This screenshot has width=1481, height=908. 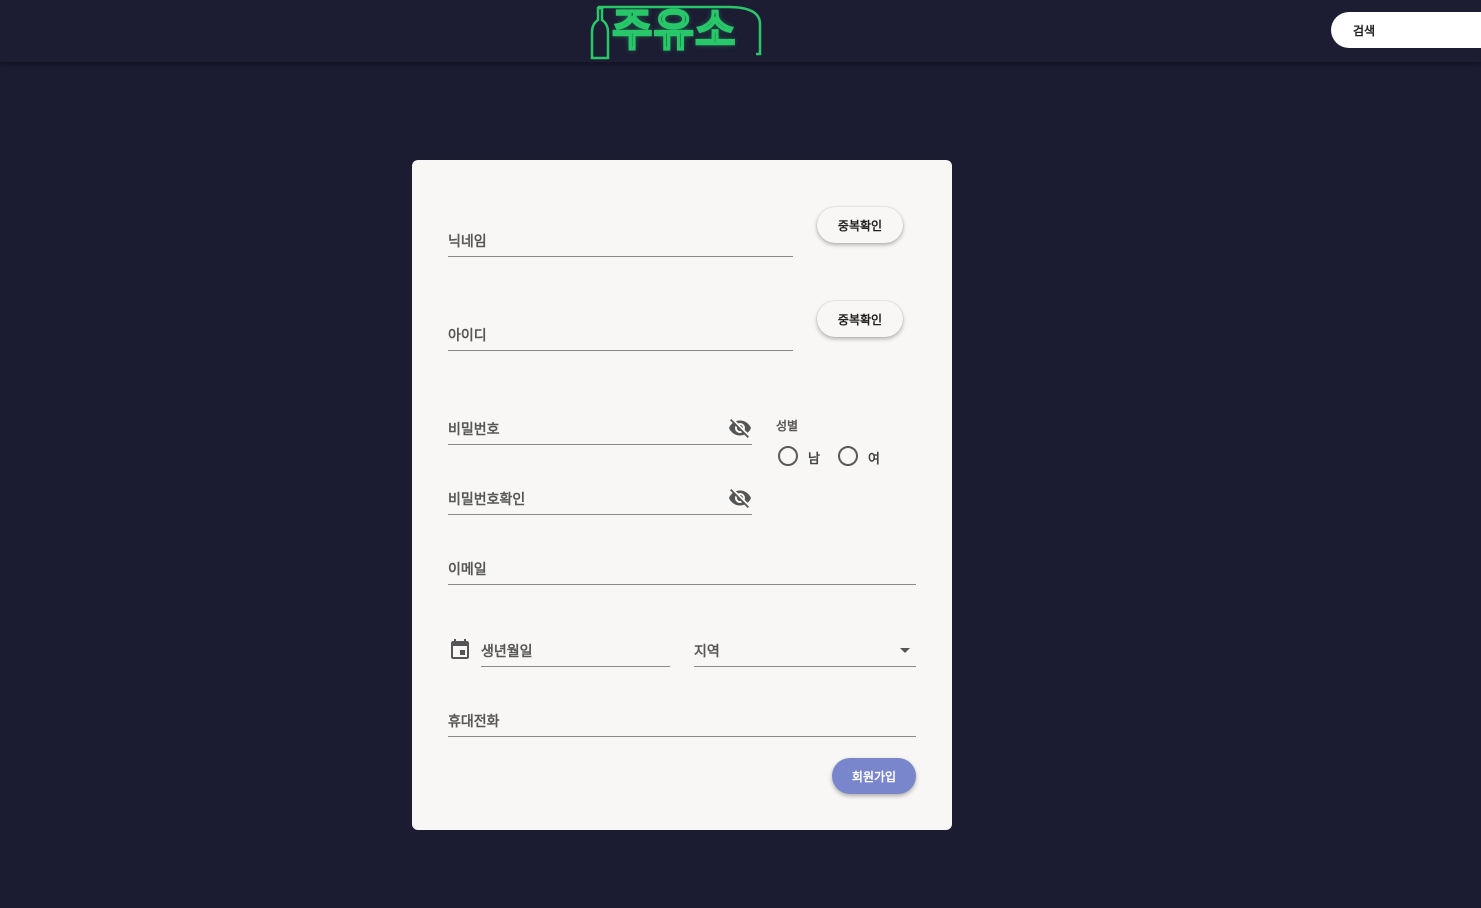 I want to click on nickname-field: 닉네임, so click(x=620, y=240).